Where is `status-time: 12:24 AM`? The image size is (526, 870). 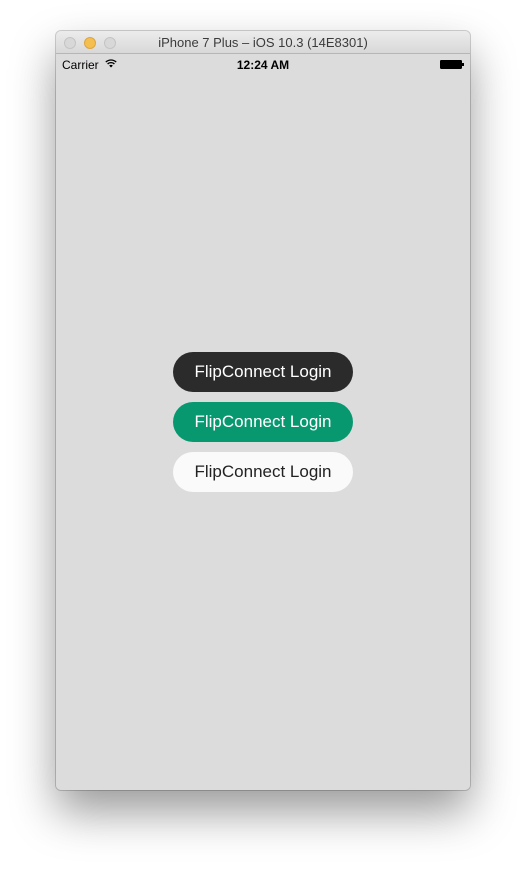 status-time: 12:24 AM is located at coordinates (263, 65).